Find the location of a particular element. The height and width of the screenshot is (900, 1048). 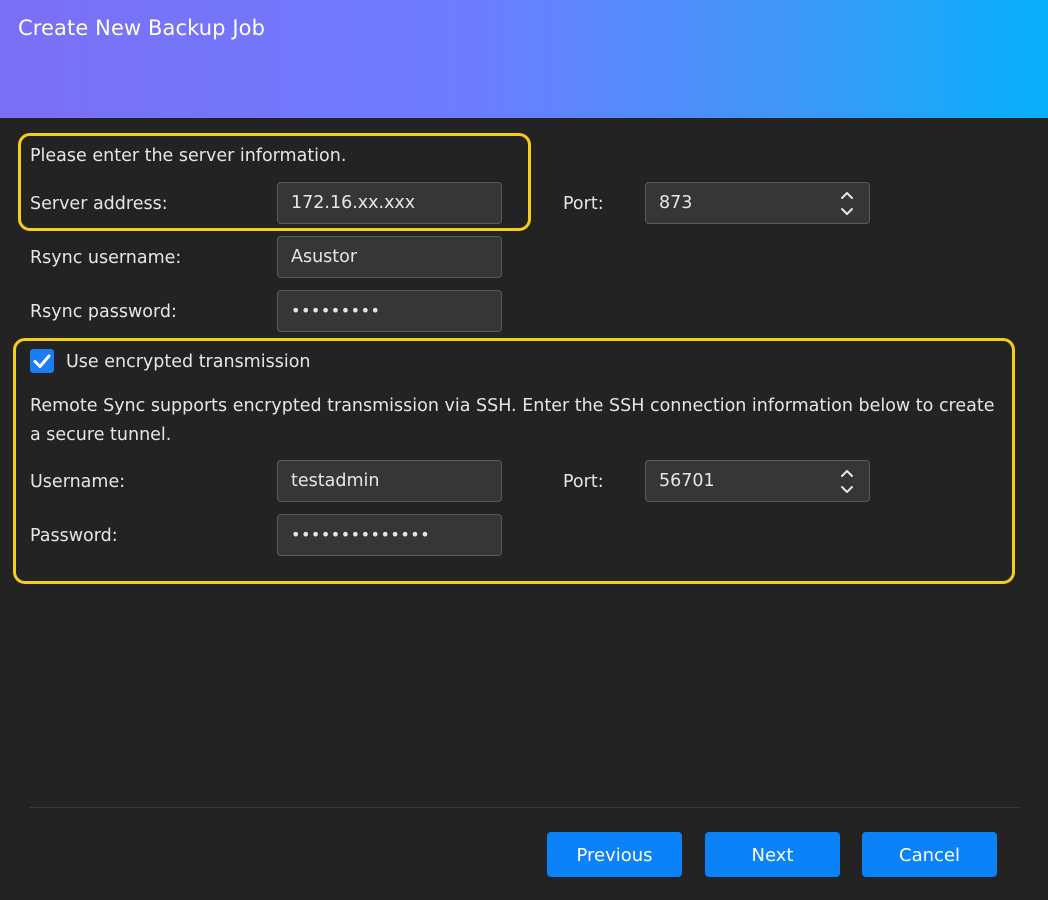

server-port-value: 873 is located at coordinates (676, 203).